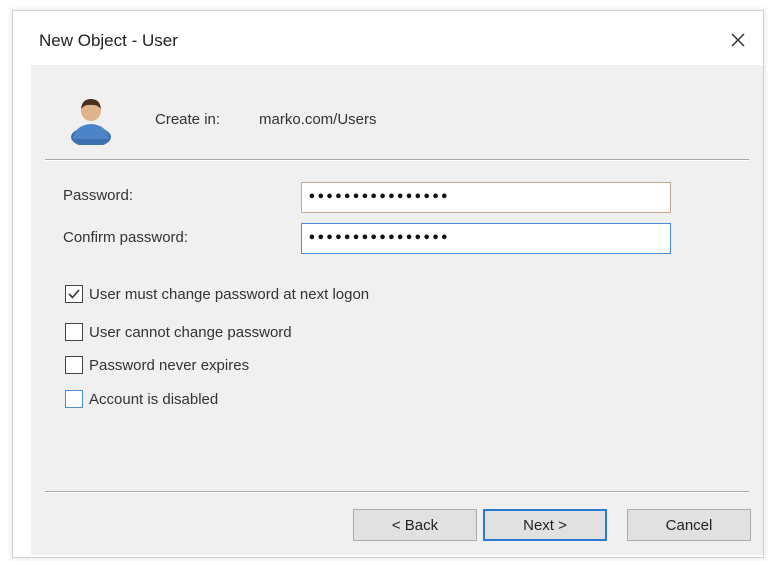  I want to click on must-change-password-checkbox, so click(74, 294).